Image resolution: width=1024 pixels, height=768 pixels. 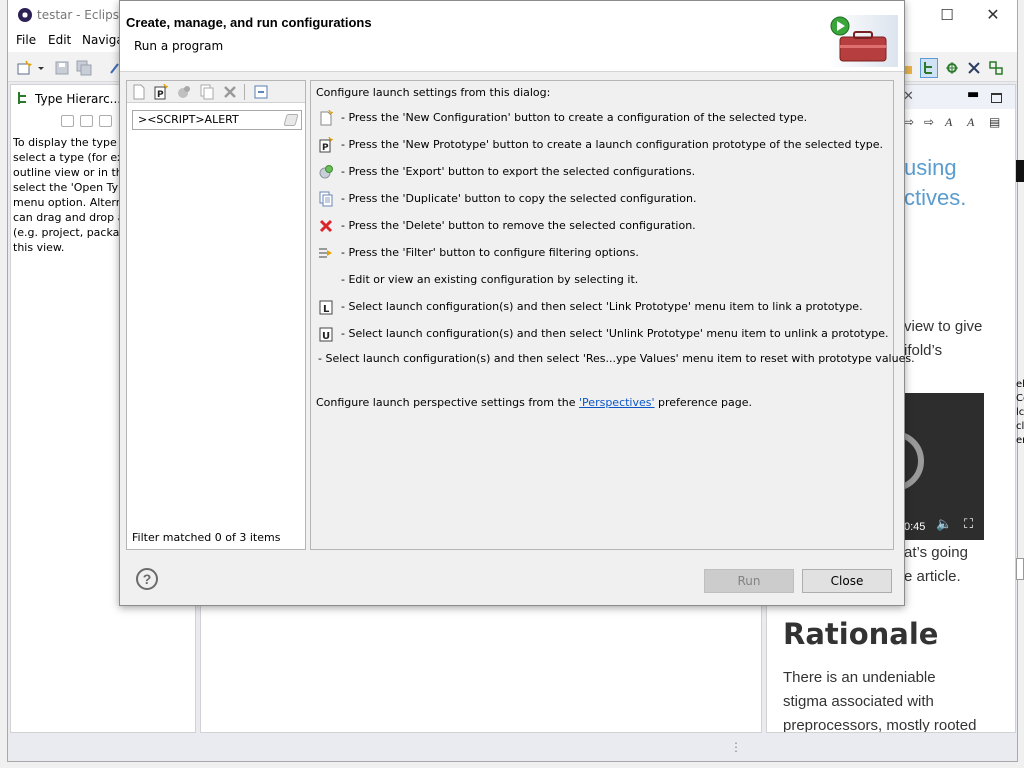 What do you see at coordinates (244, 92) in the screenshot?
I see `toolbar-separator` at bounding box center [244, 92].